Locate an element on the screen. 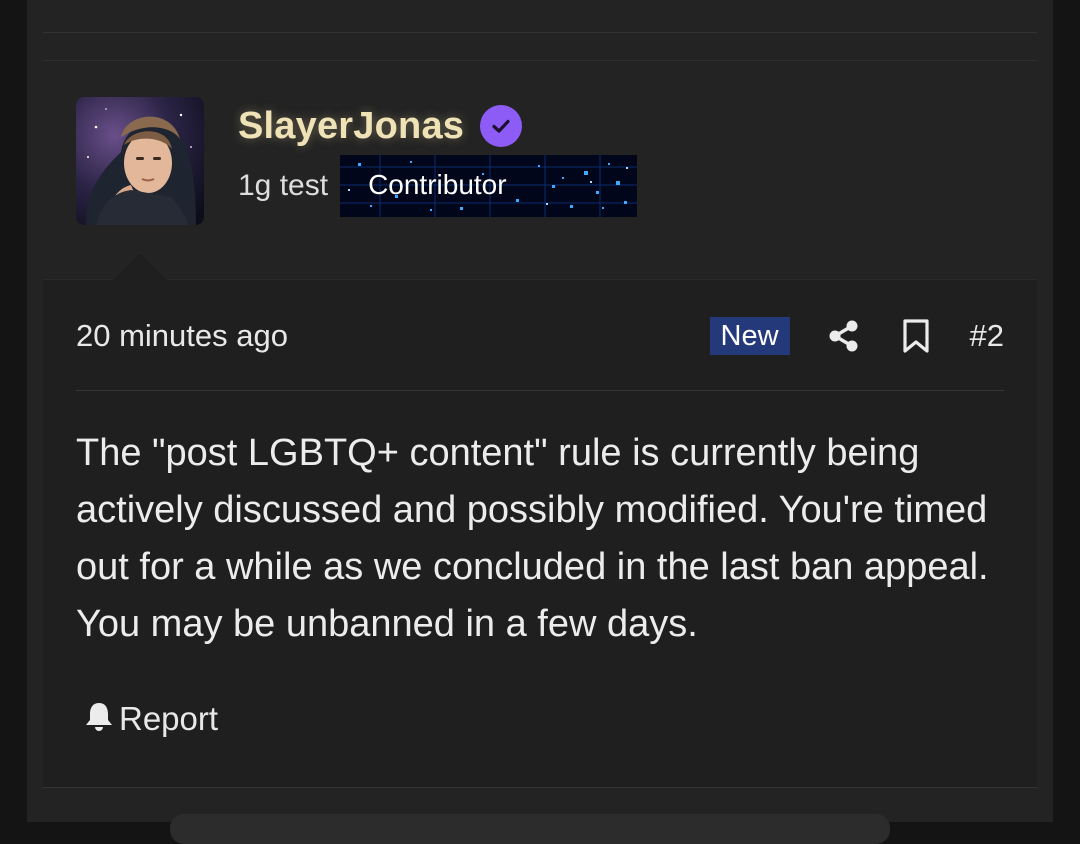  post-meta-row: 20 minutes ago New #2 is located at coordinates (540, 336).